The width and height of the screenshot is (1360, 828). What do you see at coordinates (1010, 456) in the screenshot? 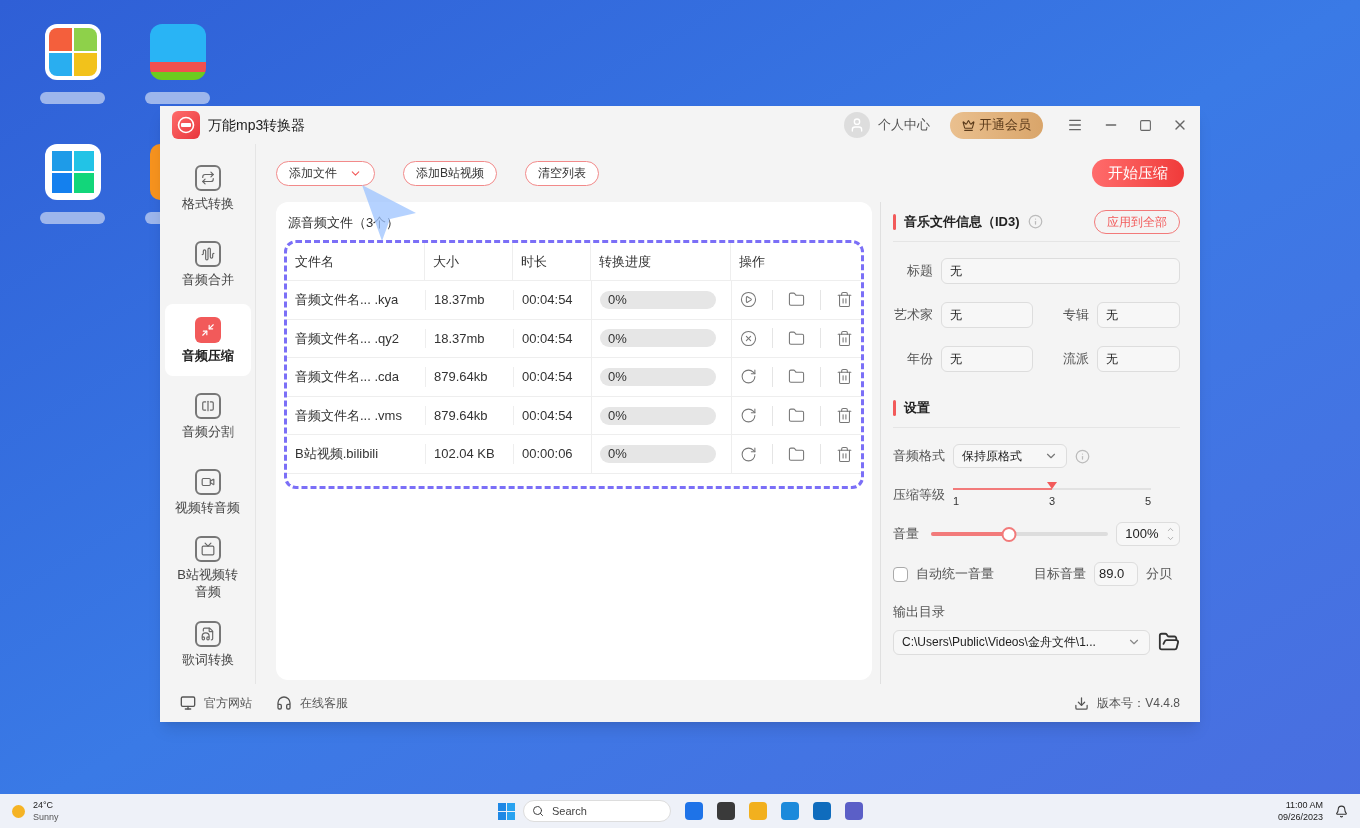
I see `format-dropdown: 保持原格式` at bounding box center [1010, 456].